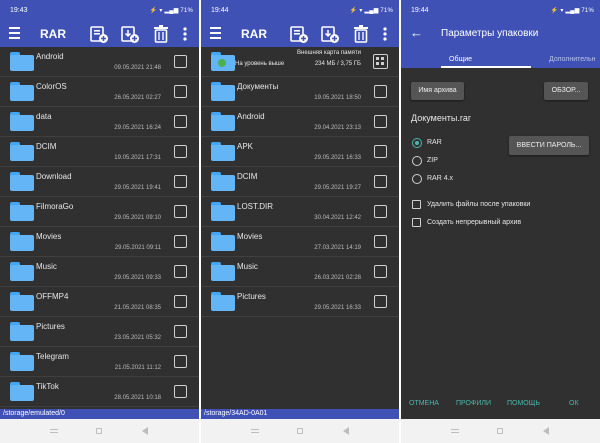 This screenshot has width=600, height=443. Describe the element at coordinates (300, 302) in the screenshot. I see `folder-row: Pictures 29.05.2021 16:33` at that location.